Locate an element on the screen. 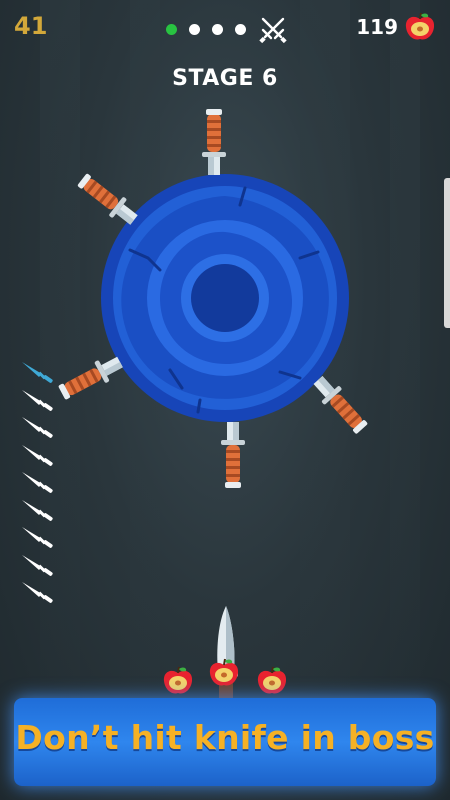  throwing-knife is located at coordinates (226, 656).